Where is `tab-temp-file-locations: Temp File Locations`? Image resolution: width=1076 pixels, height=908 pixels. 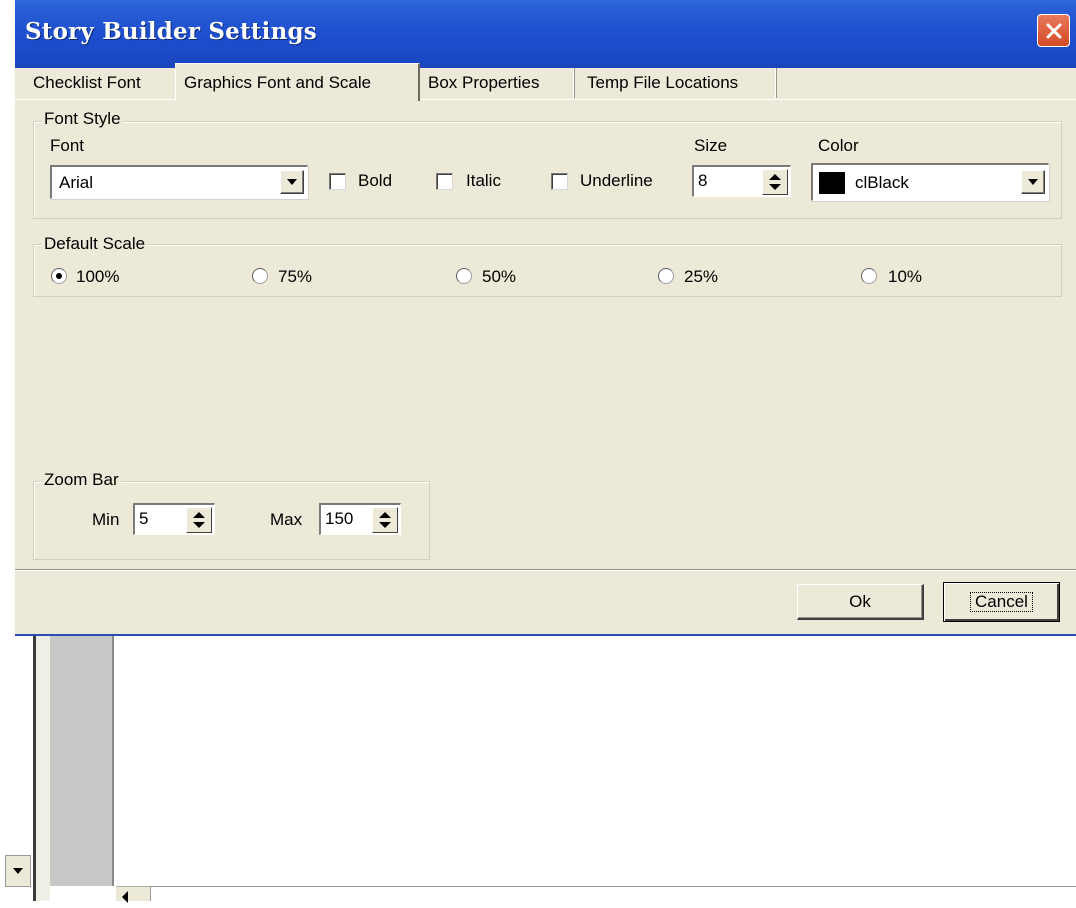 tab-temp-file-locations: Temp File Locations is located at coordinates (662, 82).